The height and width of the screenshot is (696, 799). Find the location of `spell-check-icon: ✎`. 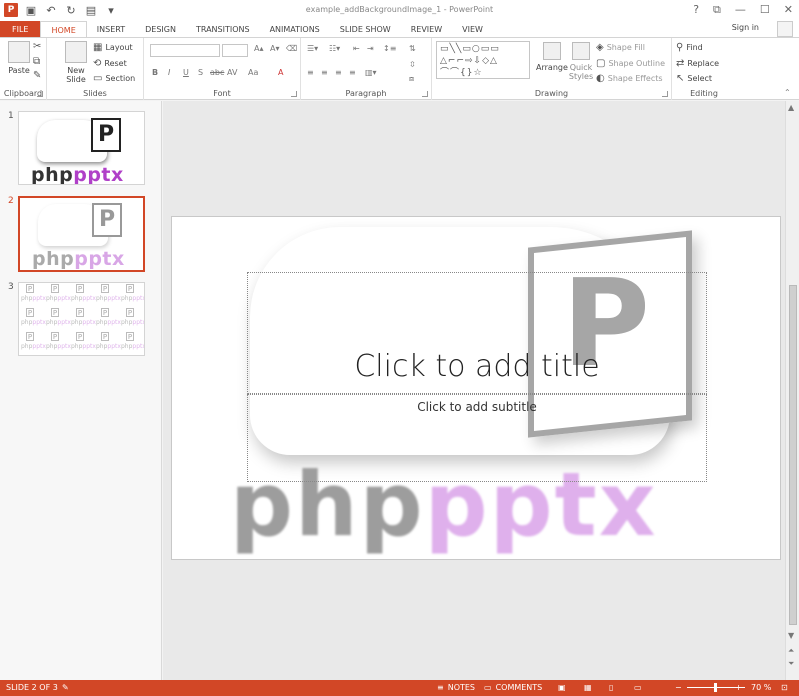

spell-check-icon: ✎ is located at coordinates (65, 687).